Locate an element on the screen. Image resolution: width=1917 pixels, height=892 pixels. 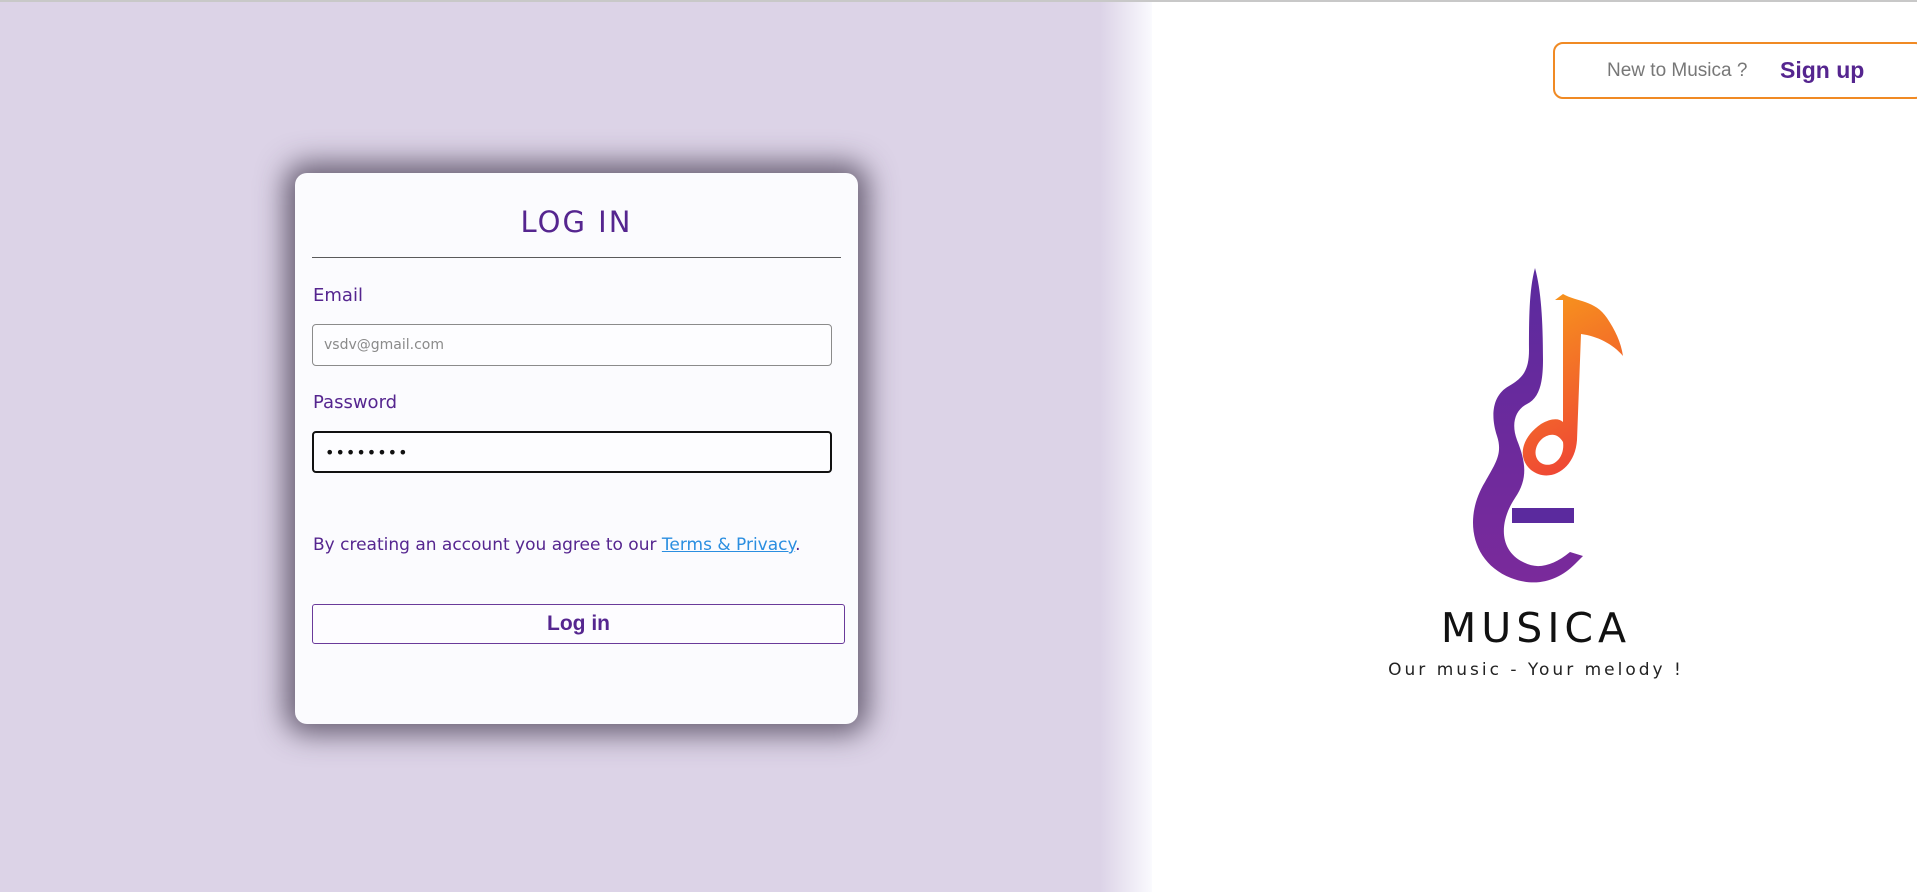
signup-box: New to Musica ? Sign up is located at coordinates (1735, 70).